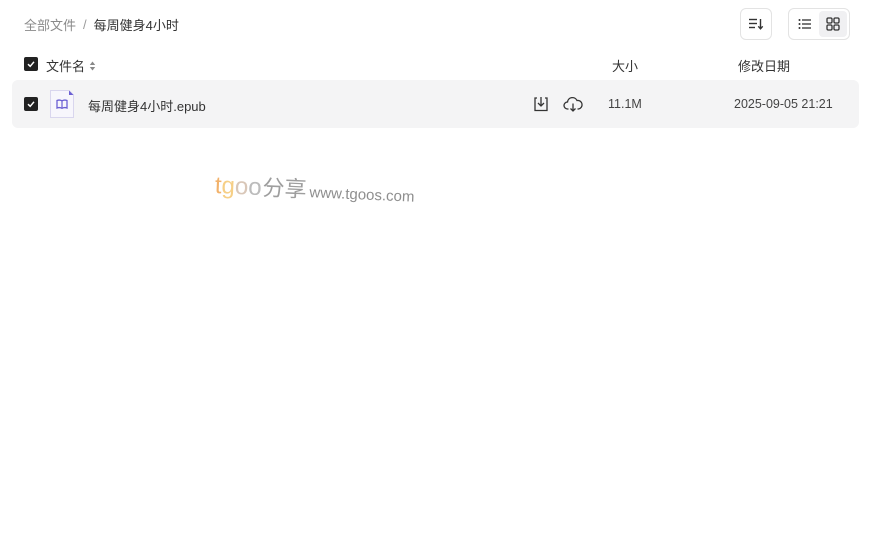 This screenshot has width=874, height=538. I want to click on select-all-checkbox, so click(31, 64).